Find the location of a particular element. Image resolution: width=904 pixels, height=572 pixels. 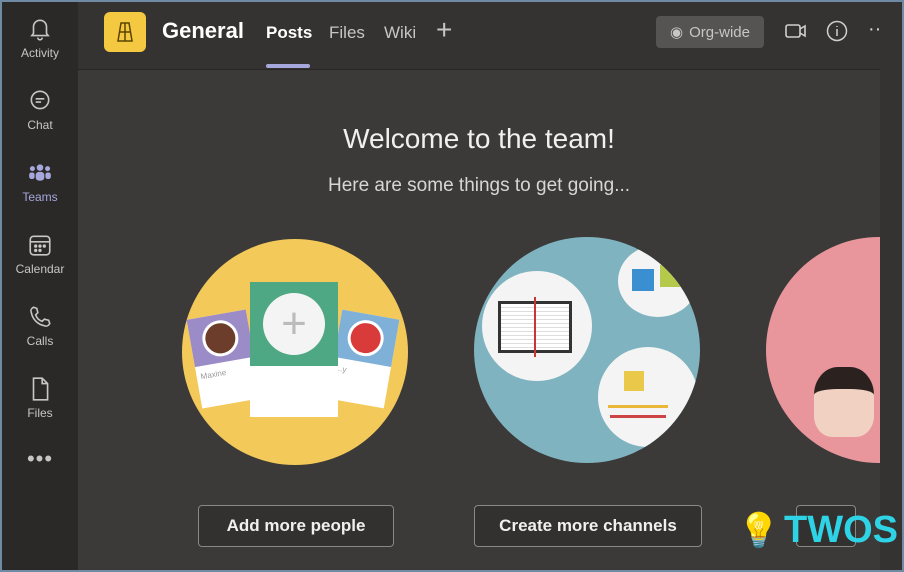

rail-label: Teams is located at coordinates (40, 197).